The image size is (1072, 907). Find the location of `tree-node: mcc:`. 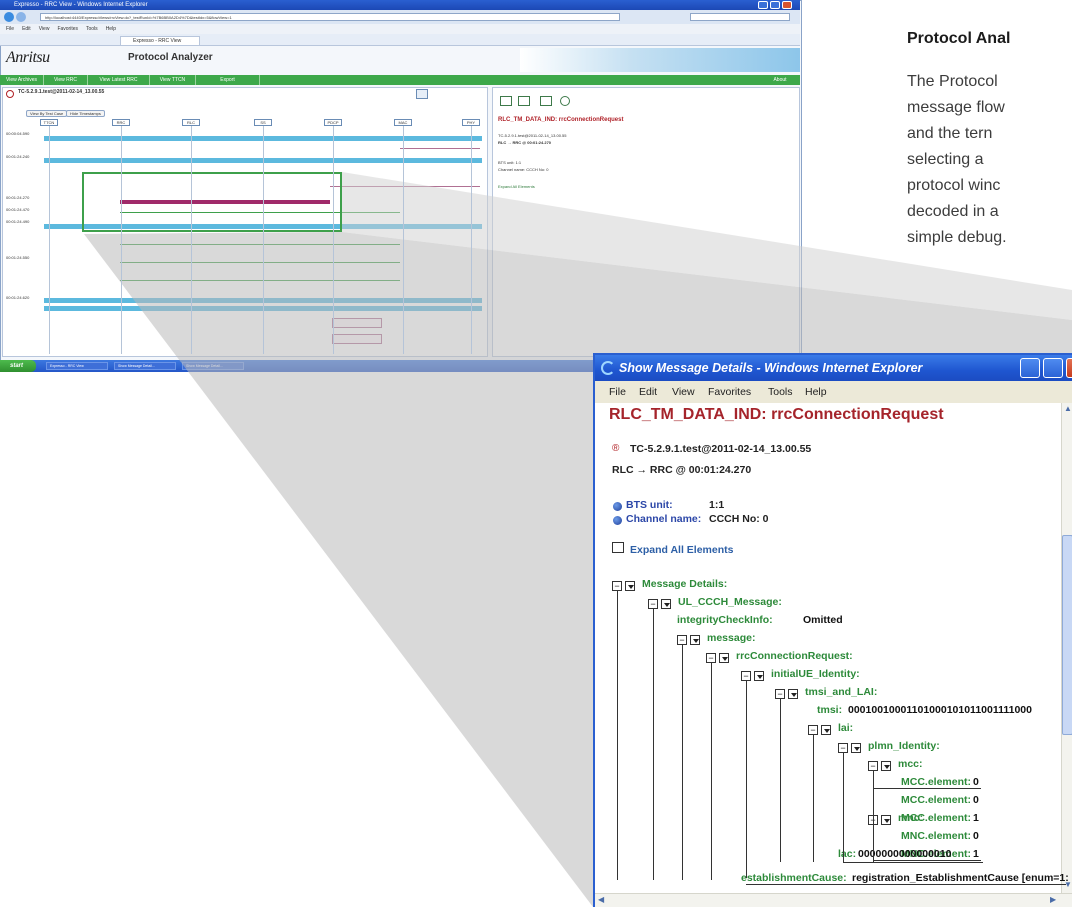

tree-node: mcc: is located at coordinates (910, 764).